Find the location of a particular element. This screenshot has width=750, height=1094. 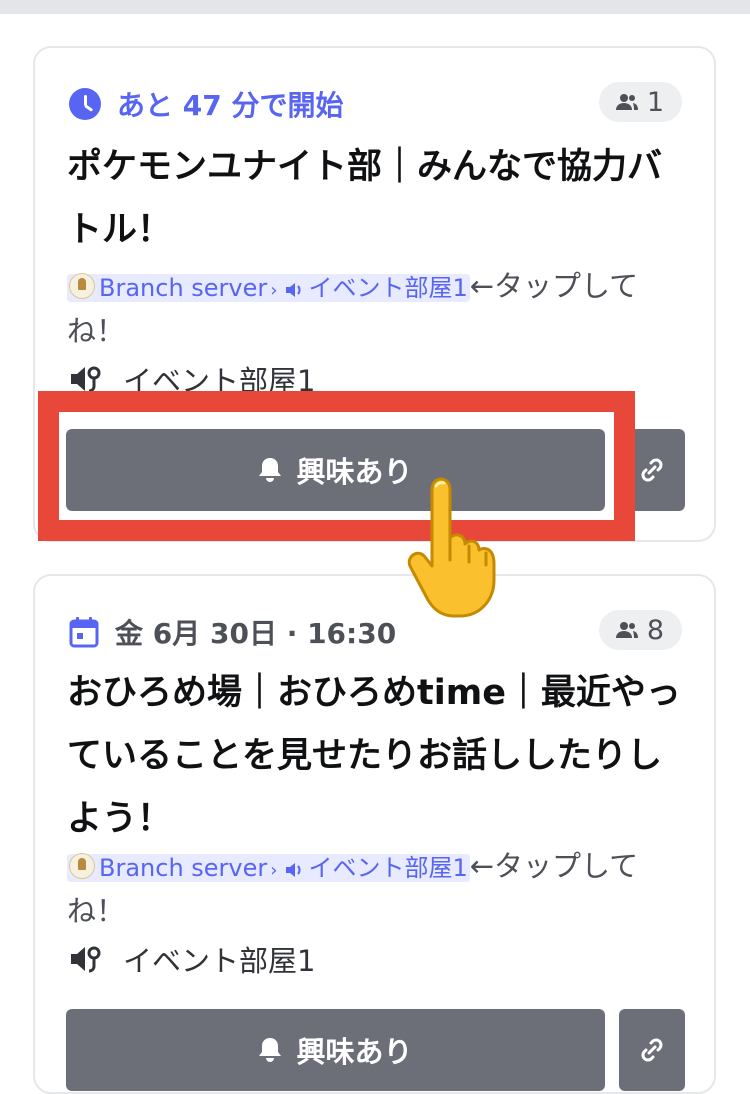

event-time: あと 47 分で開始 is located at coordinates (230, 105).